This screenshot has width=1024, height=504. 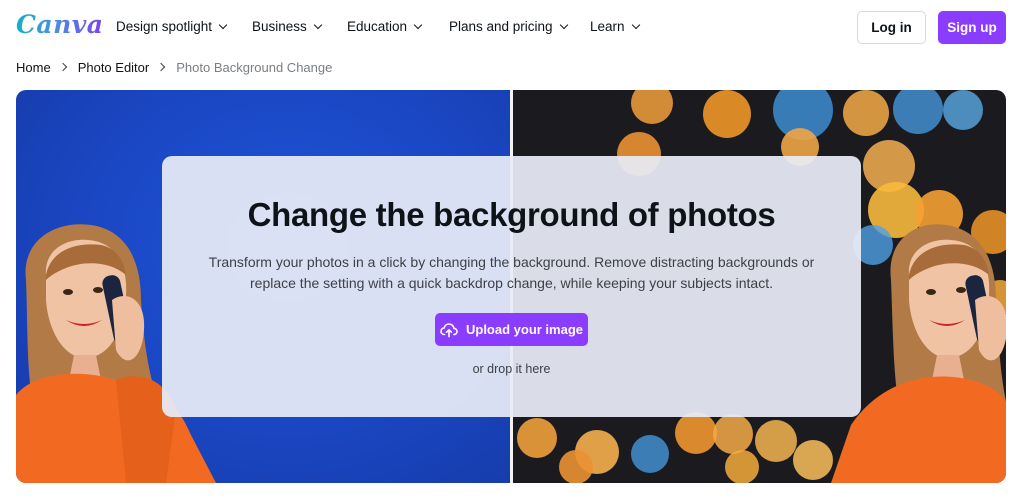 I want to click on nav-item-label: Business, so click(x=279, y=26).